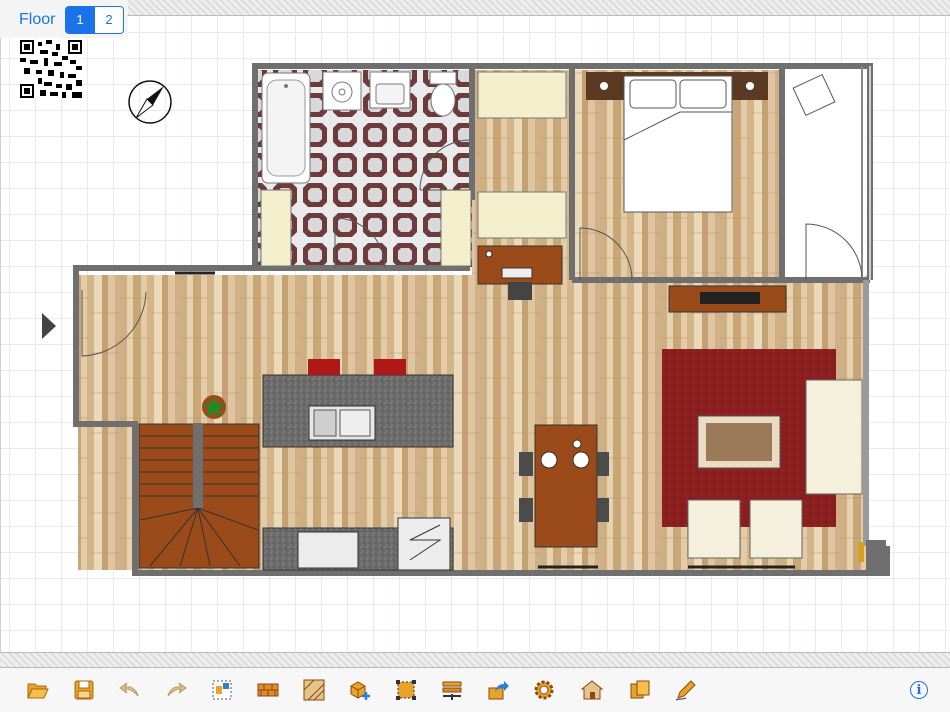  Describe the element at coordinates (919, 690) in the screenshot. I see `info-button: i` at that location.